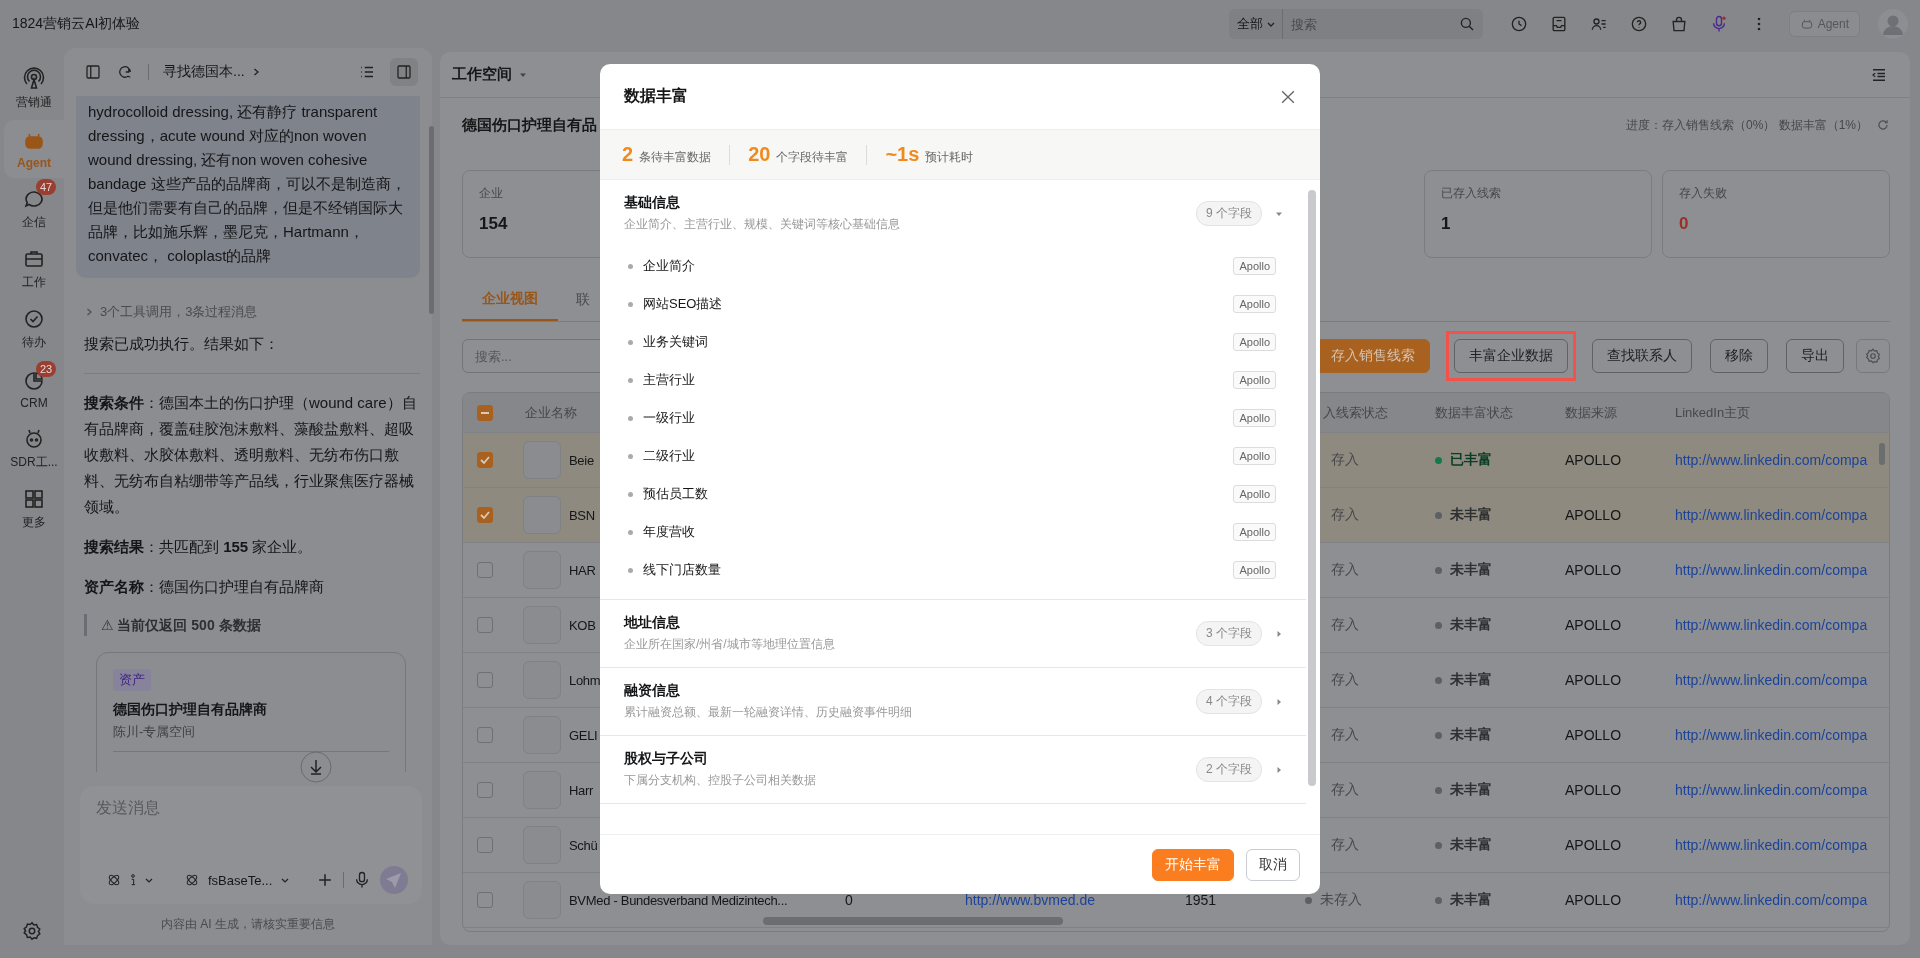 This screenshot has width=1920, height=958. I want to click on workspace-dropdown: 工作空间, so click(482, 74).